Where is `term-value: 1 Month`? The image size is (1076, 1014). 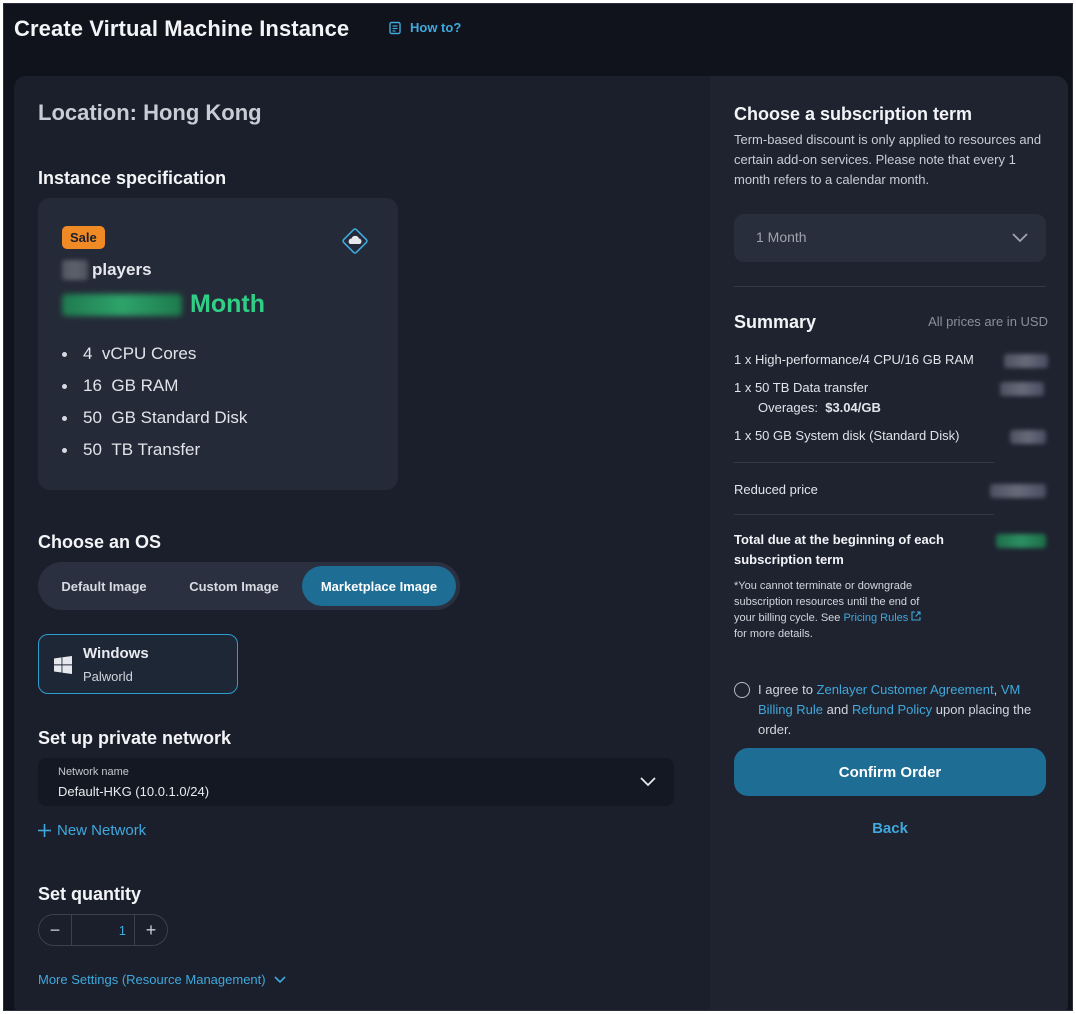
term-value: 1 Month is located at coordinates (781, 237).